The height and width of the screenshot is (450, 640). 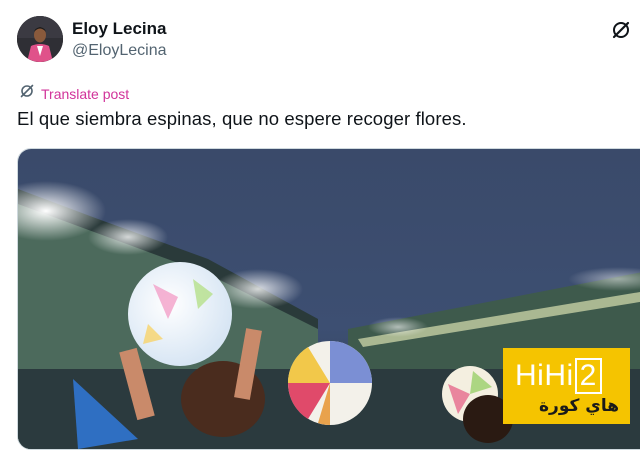 I want to click on watermark-sub: هاي كورة, so click(x=579, y=406).